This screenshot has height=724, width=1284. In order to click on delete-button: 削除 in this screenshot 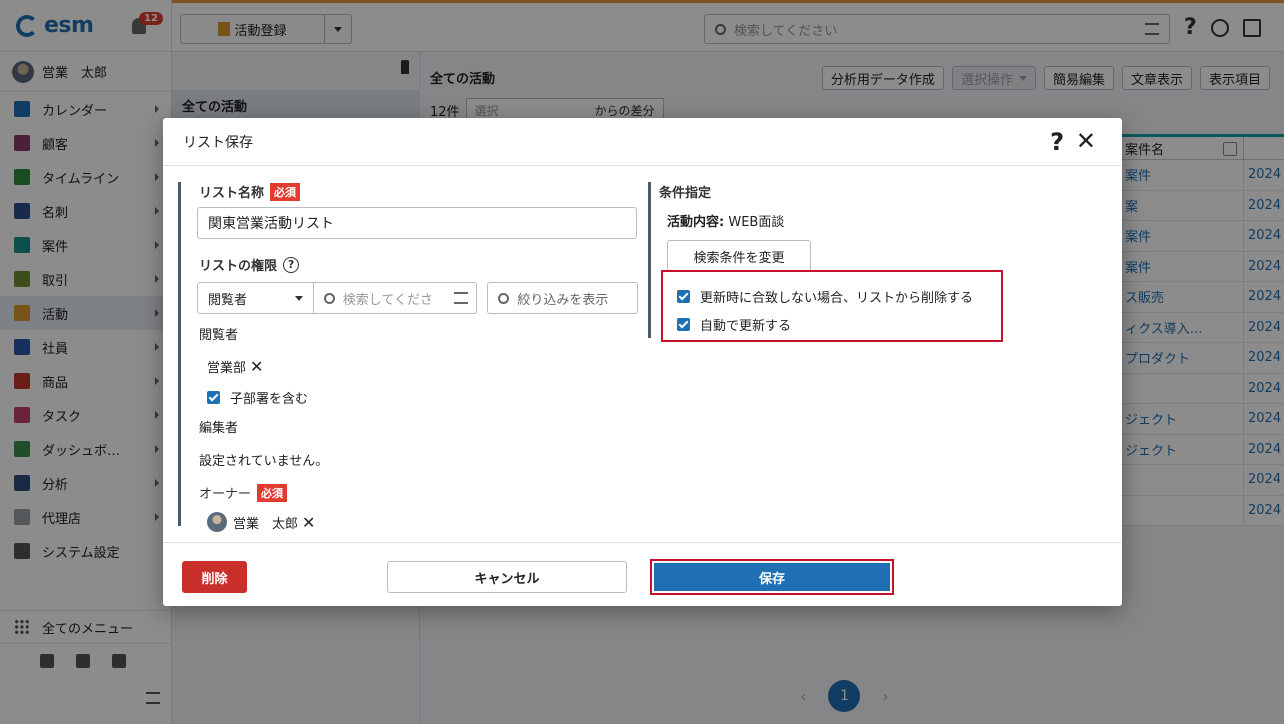, I will do `click(214, 577)`.